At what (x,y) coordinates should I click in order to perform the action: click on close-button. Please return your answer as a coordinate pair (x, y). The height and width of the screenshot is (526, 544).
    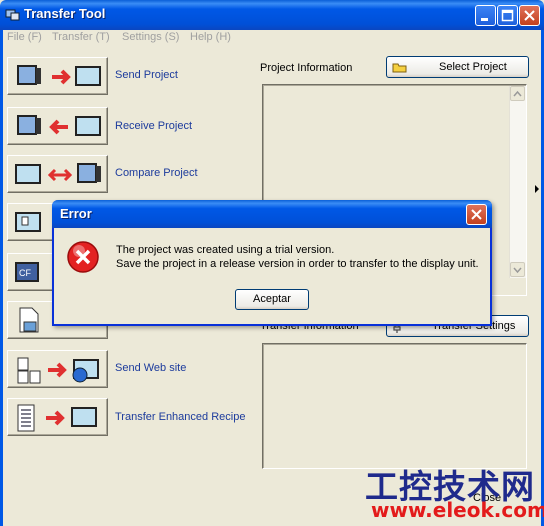
    Looking at the image, I should click on (529, 15).